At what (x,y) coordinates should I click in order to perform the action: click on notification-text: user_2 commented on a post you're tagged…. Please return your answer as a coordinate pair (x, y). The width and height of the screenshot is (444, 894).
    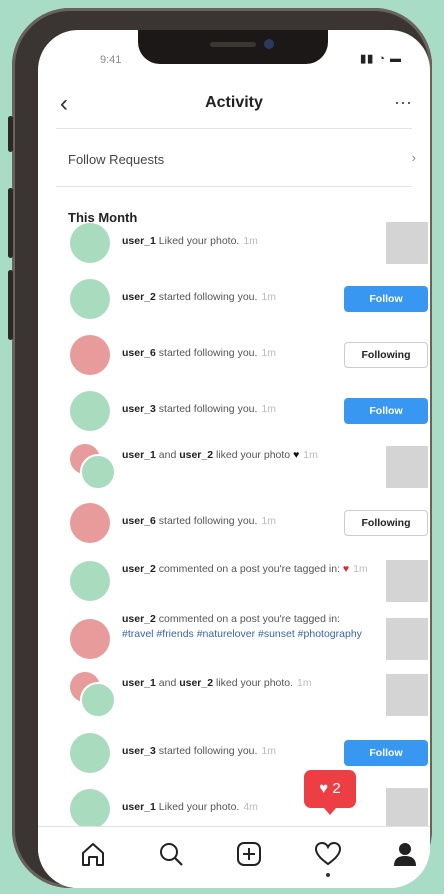
    Looking at the image, I should click on (247, 627).